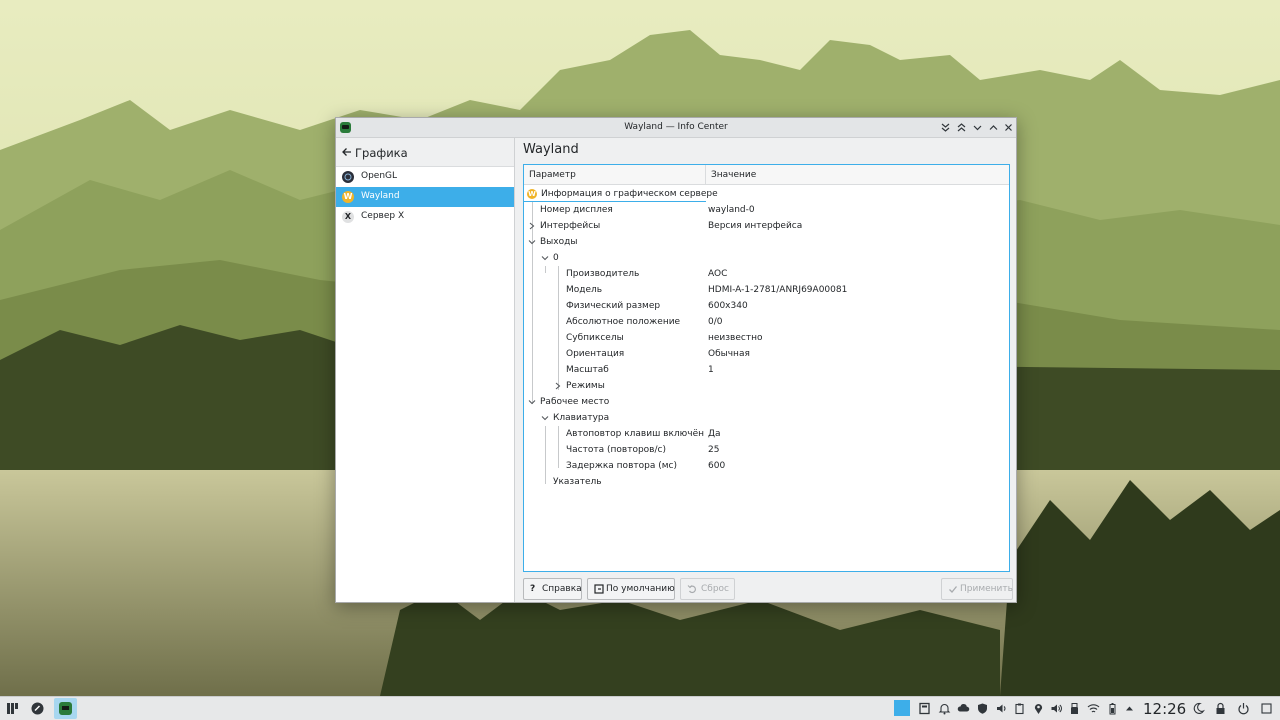 The image size is (1280, 720). Describe the element at coordinates (635, 434) in the screenshot. I see `tree-row-key: Автоповтор клавиш включён` at that location.